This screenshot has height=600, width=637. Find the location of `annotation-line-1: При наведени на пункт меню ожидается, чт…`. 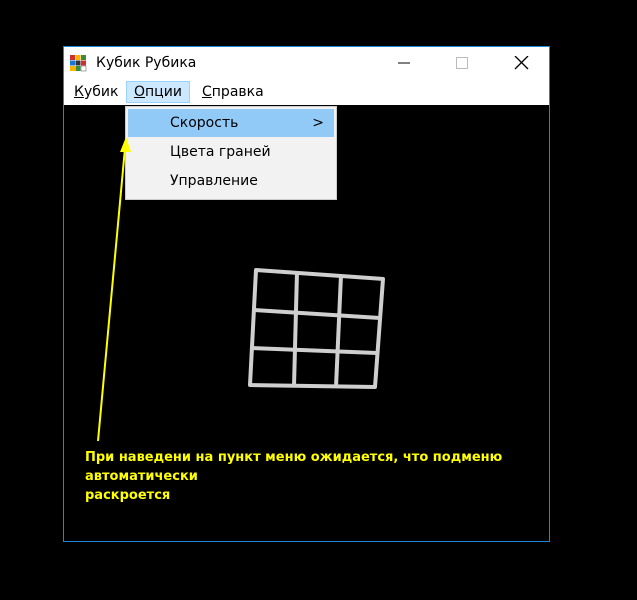

annotation-line-1: При наведени на пункт меню ожидается, чт… is located at coordinates (294, 467).